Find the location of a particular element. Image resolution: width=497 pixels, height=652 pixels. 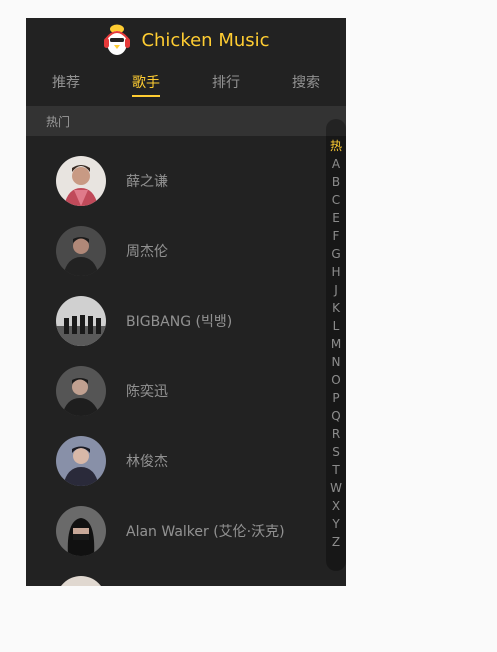

tab-label: 排行 is located at coordinates (226, 83).